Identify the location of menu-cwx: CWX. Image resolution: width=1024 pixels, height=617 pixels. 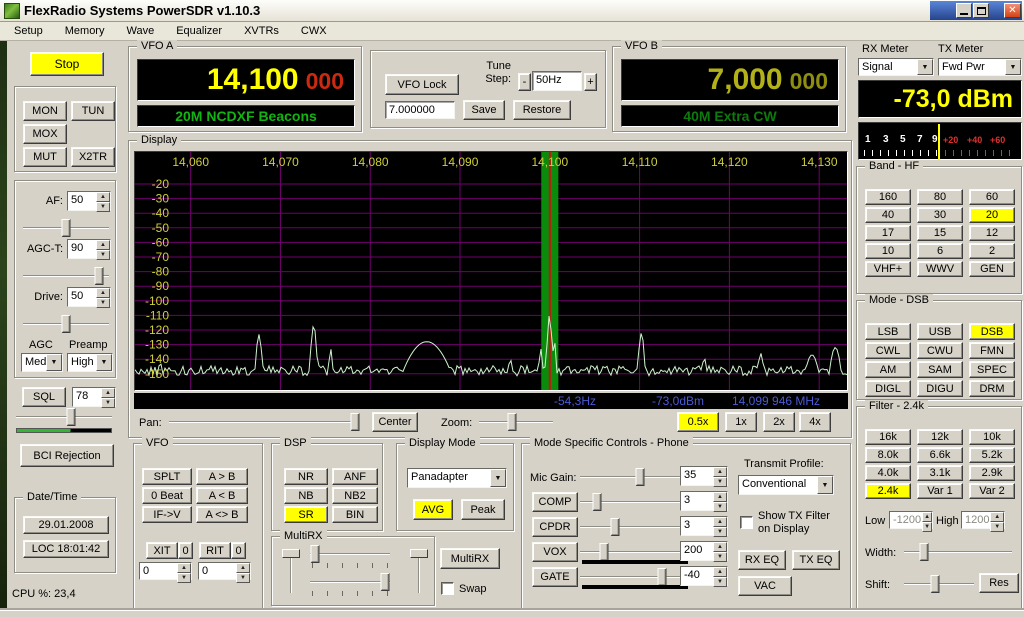
(314, 31).